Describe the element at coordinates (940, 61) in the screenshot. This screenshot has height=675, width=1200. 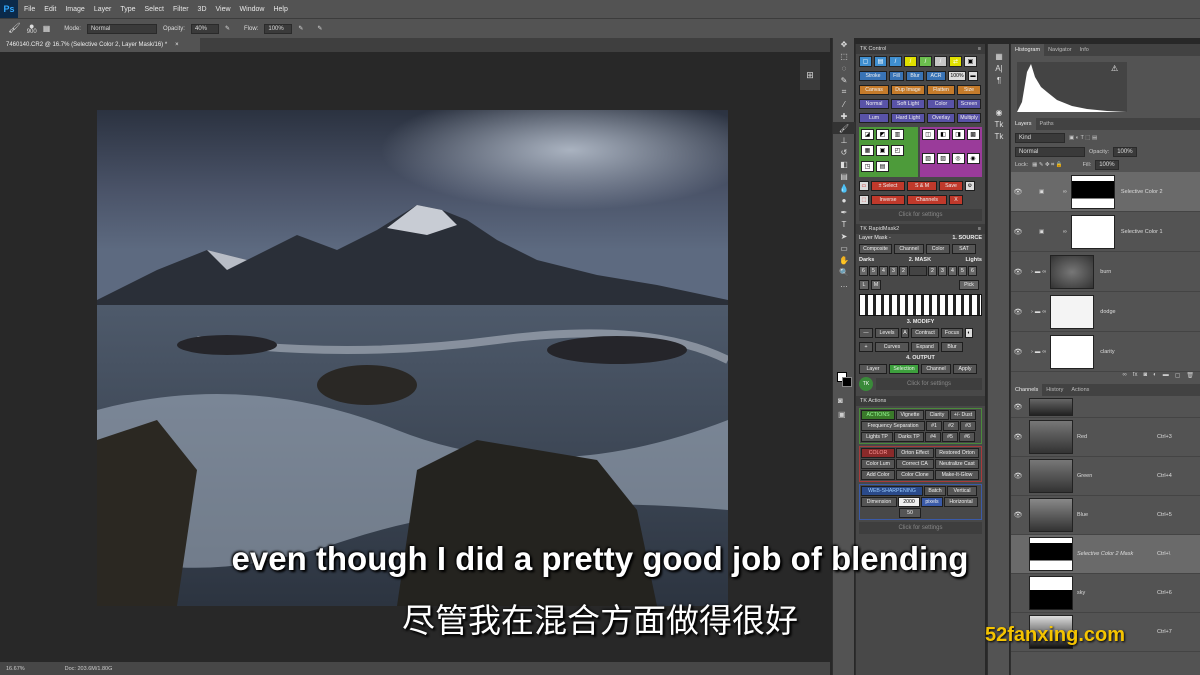
I see `brush-gray-icon: /` at that location.